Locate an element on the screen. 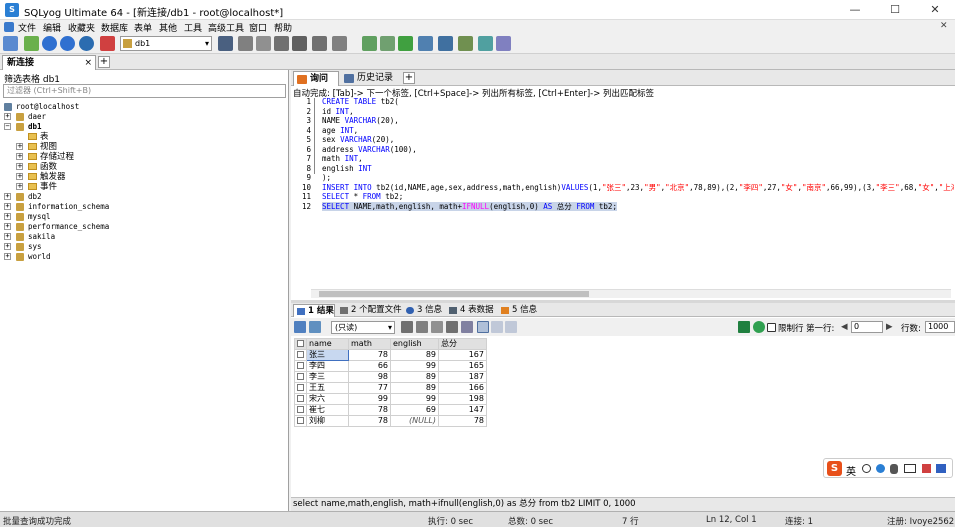  table-row: 李三 98 89 187 is located at coordinates (390, 377).